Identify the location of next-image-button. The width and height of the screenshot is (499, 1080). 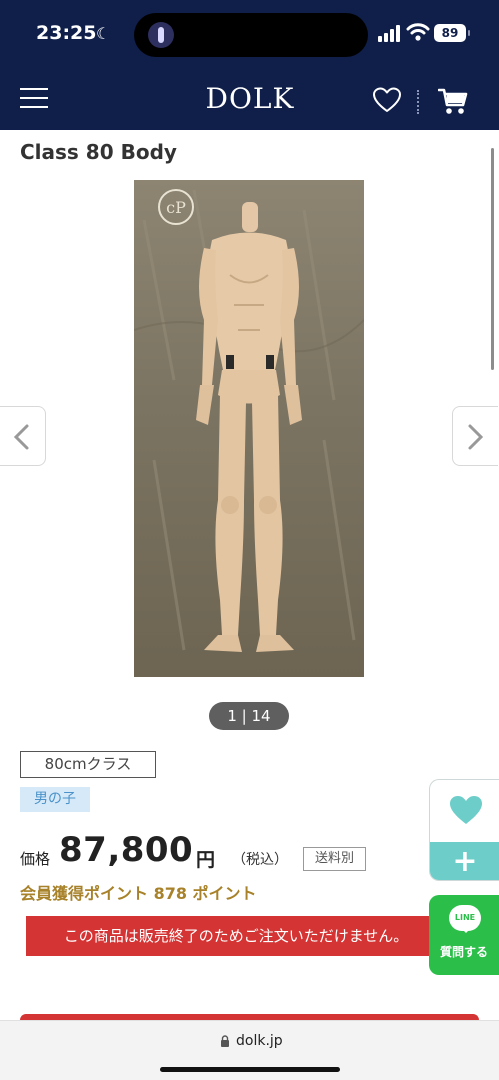
(475, 436).